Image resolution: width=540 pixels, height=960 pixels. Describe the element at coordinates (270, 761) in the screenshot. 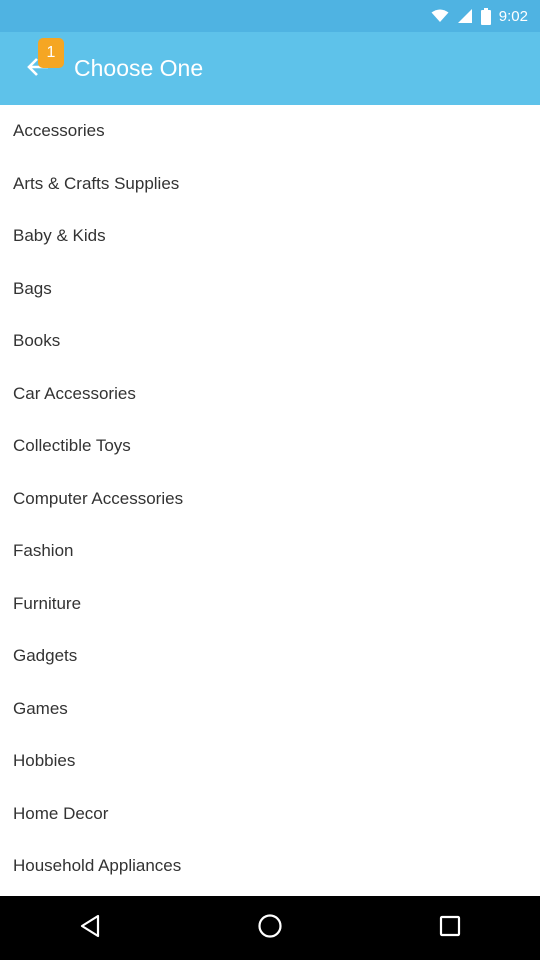

I see `list-item: Hobbies` at that location.